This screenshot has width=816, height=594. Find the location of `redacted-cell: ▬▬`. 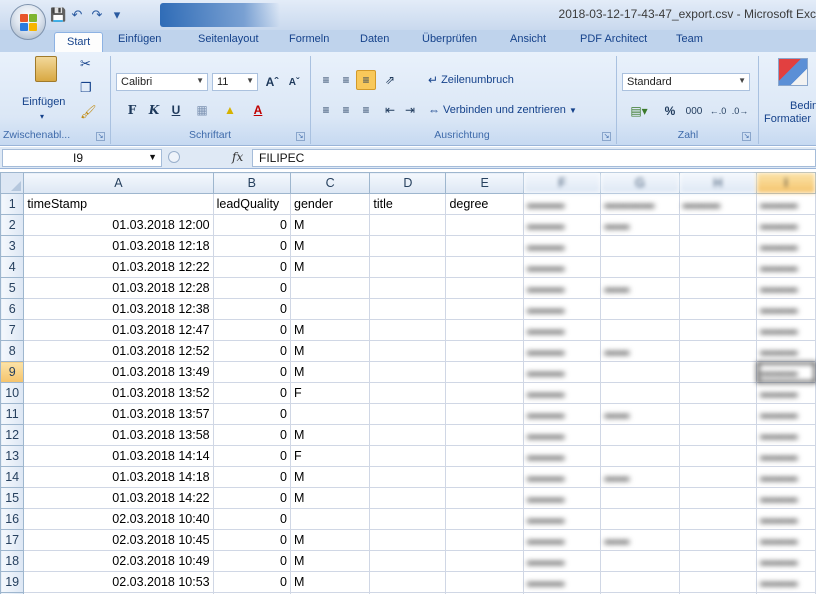

redacted-cell: ▬▬ is located at coordinates (640, 288).